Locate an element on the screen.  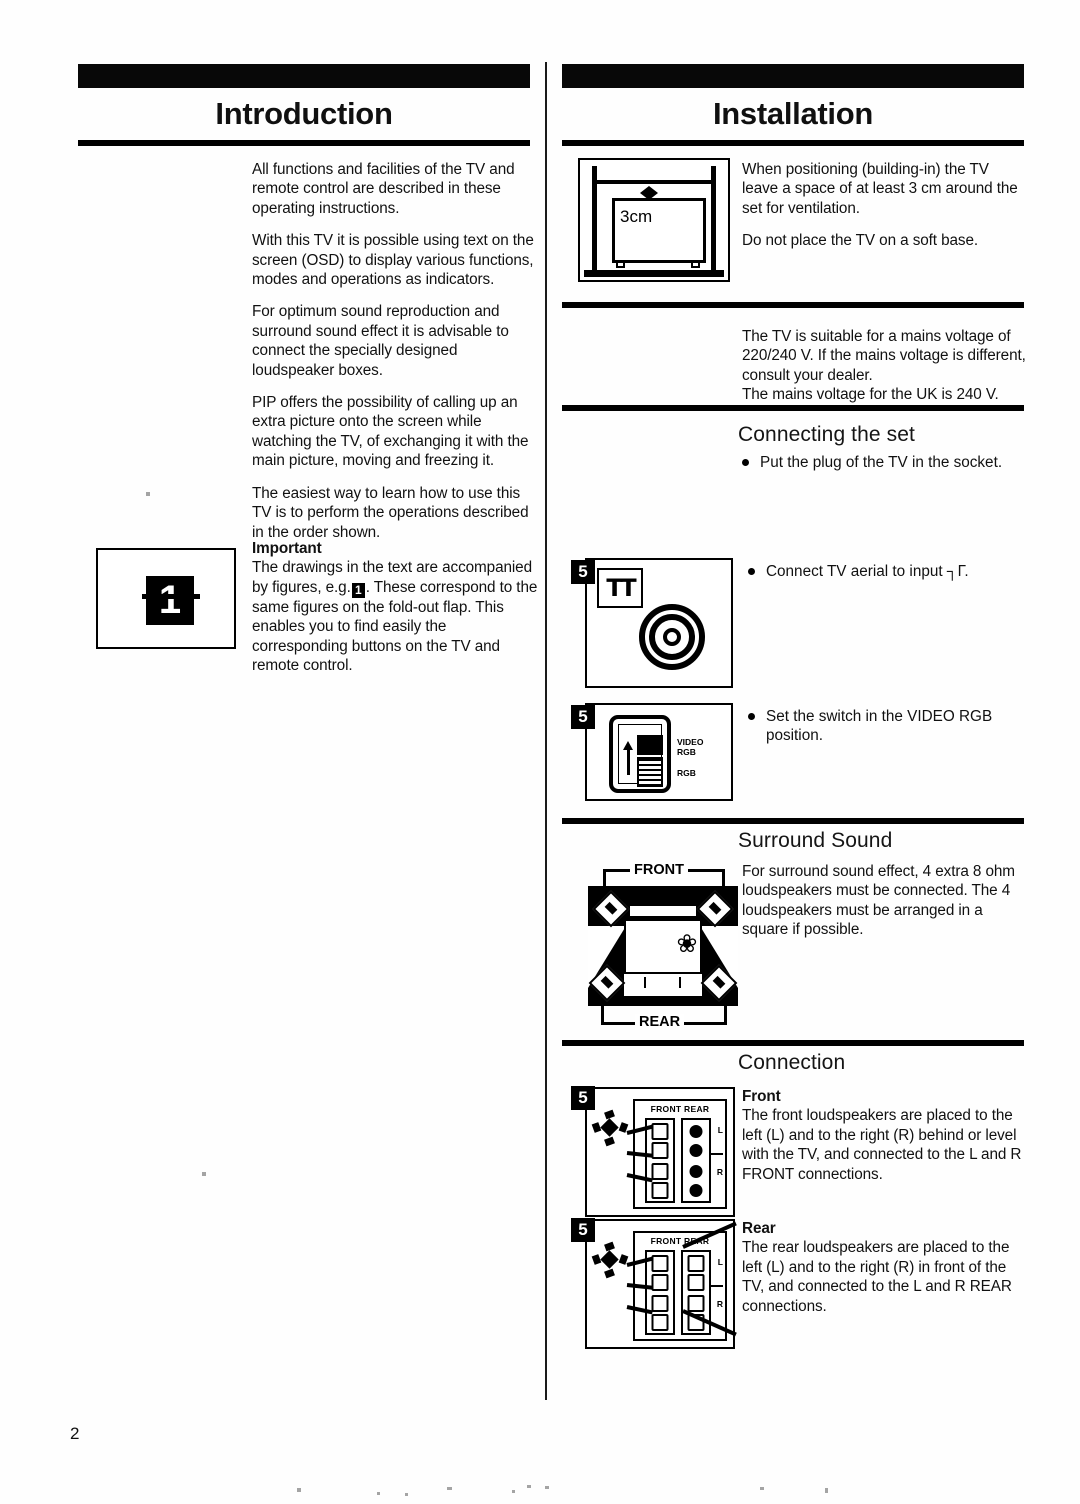
switch-housing is located at coordinates (640, 754).